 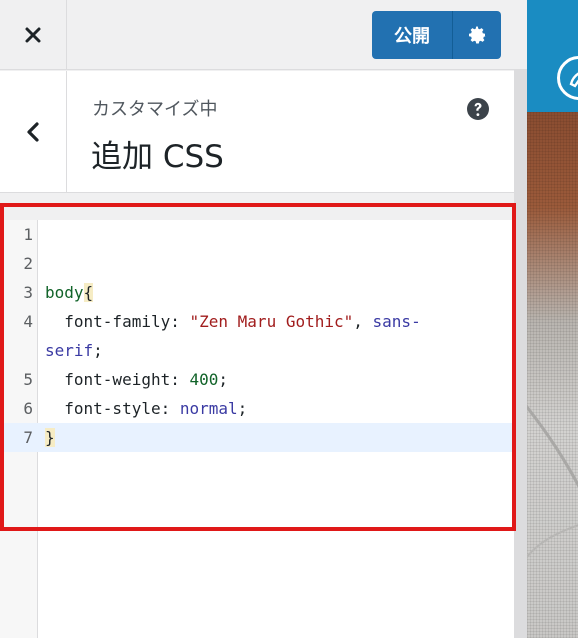 I want to click on publish-button-group: 公開, so click(x=436, y=35).